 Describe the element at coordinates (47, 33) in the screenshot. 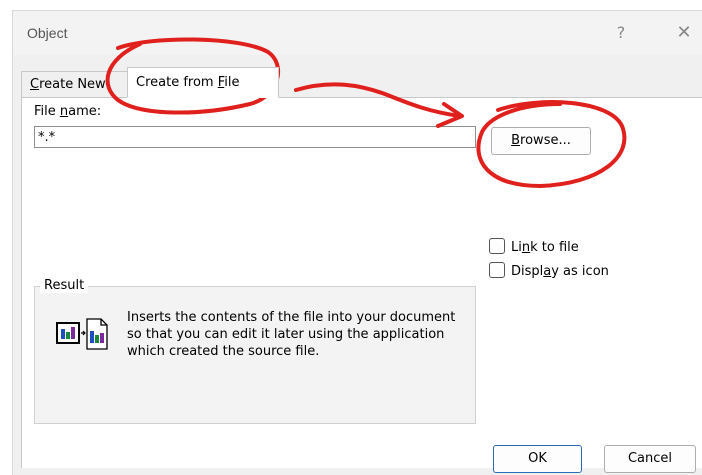

I see `dialog-title: Object` at that location.